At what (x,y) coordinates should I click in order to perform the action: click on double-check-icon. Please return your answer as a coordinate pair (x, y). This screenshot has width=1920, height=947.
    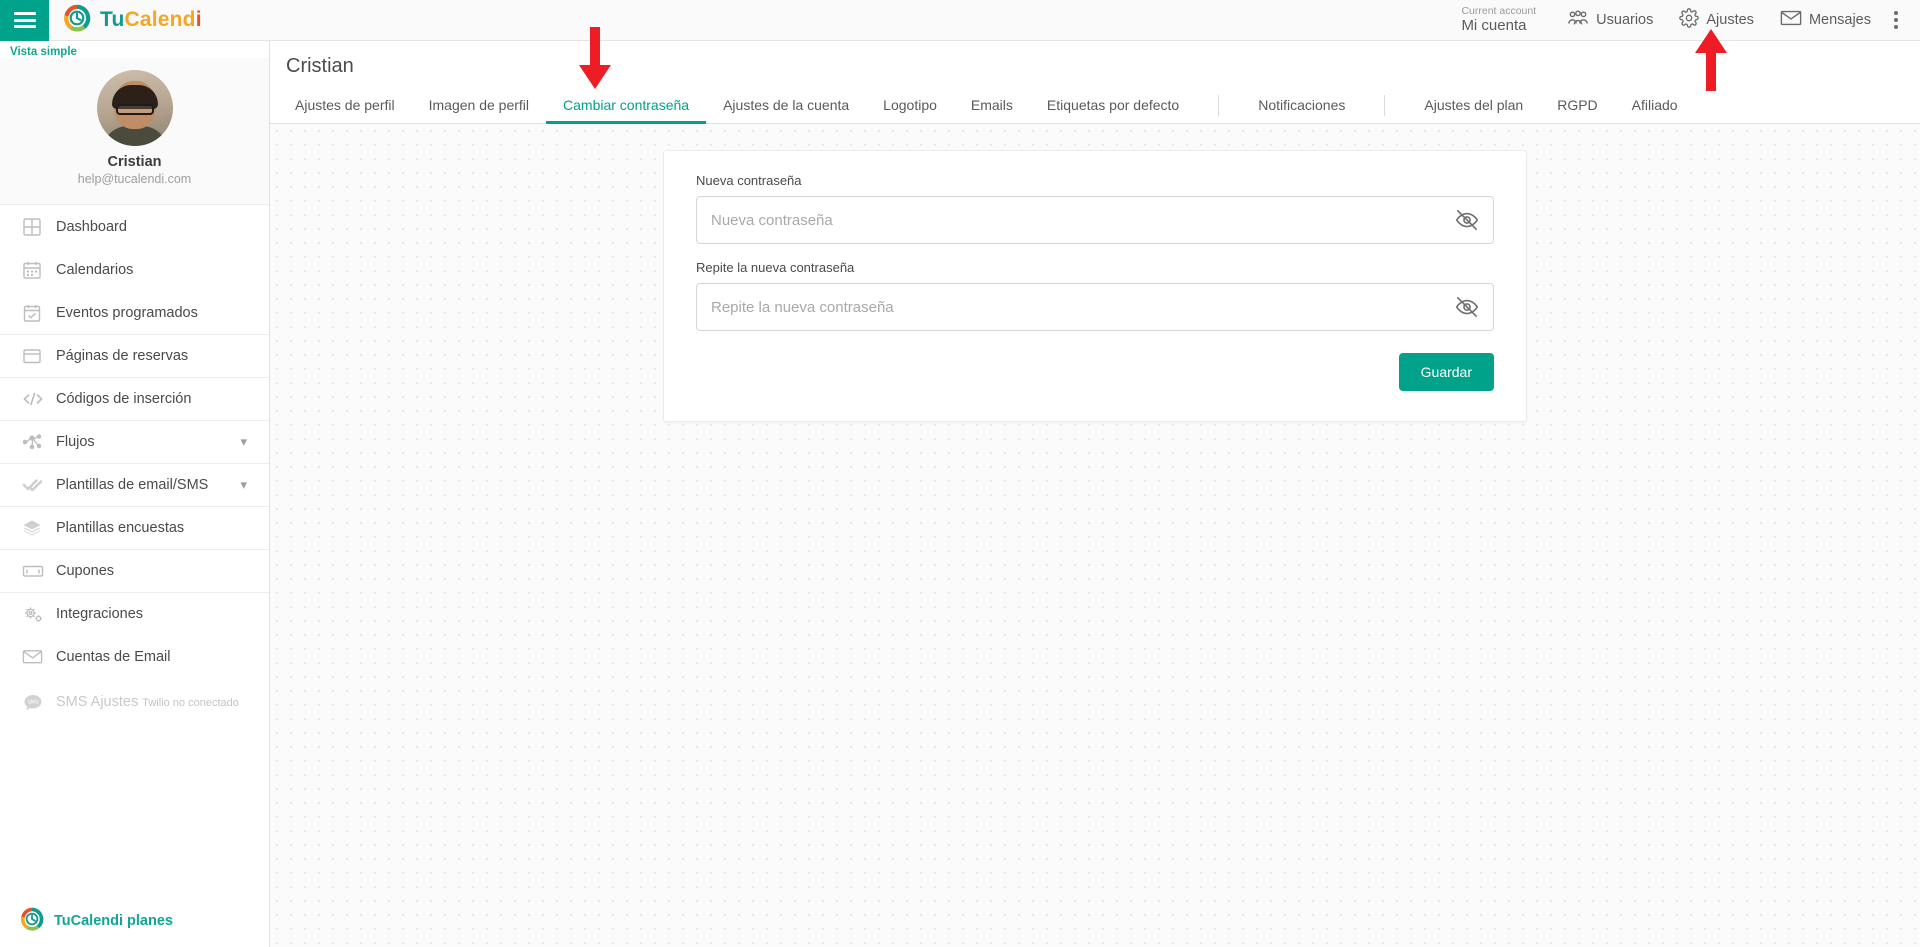
    Looking at the image, I should click on (39, 485).